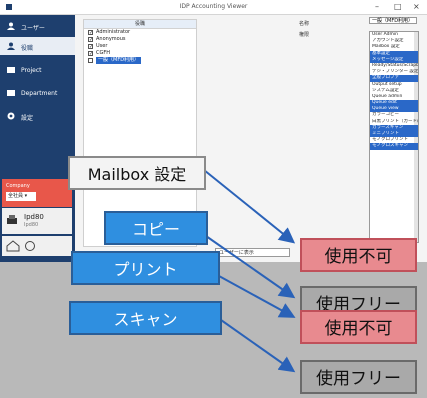 The image size is (427, 398). I want to click on callout-print: プリント, so click(145, 268).